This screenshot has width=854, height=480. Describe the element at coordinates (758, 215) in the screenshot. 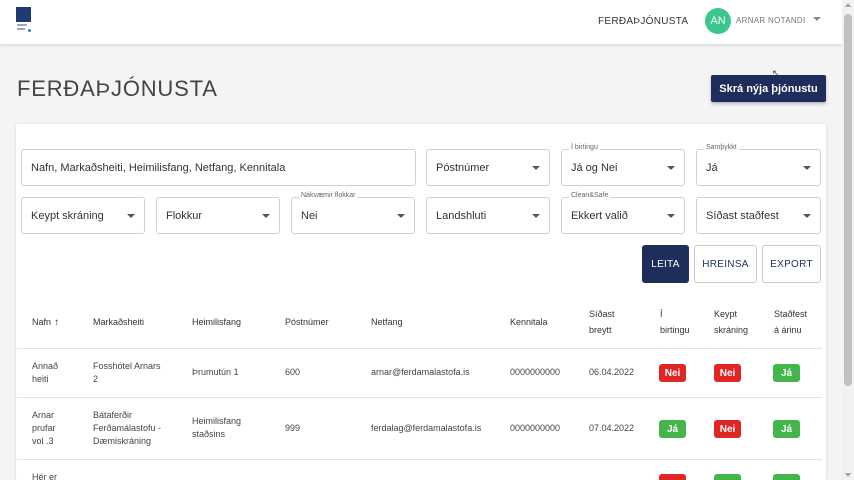

I see `sidast-stadfest-select: Síðast staðfest` at that location.